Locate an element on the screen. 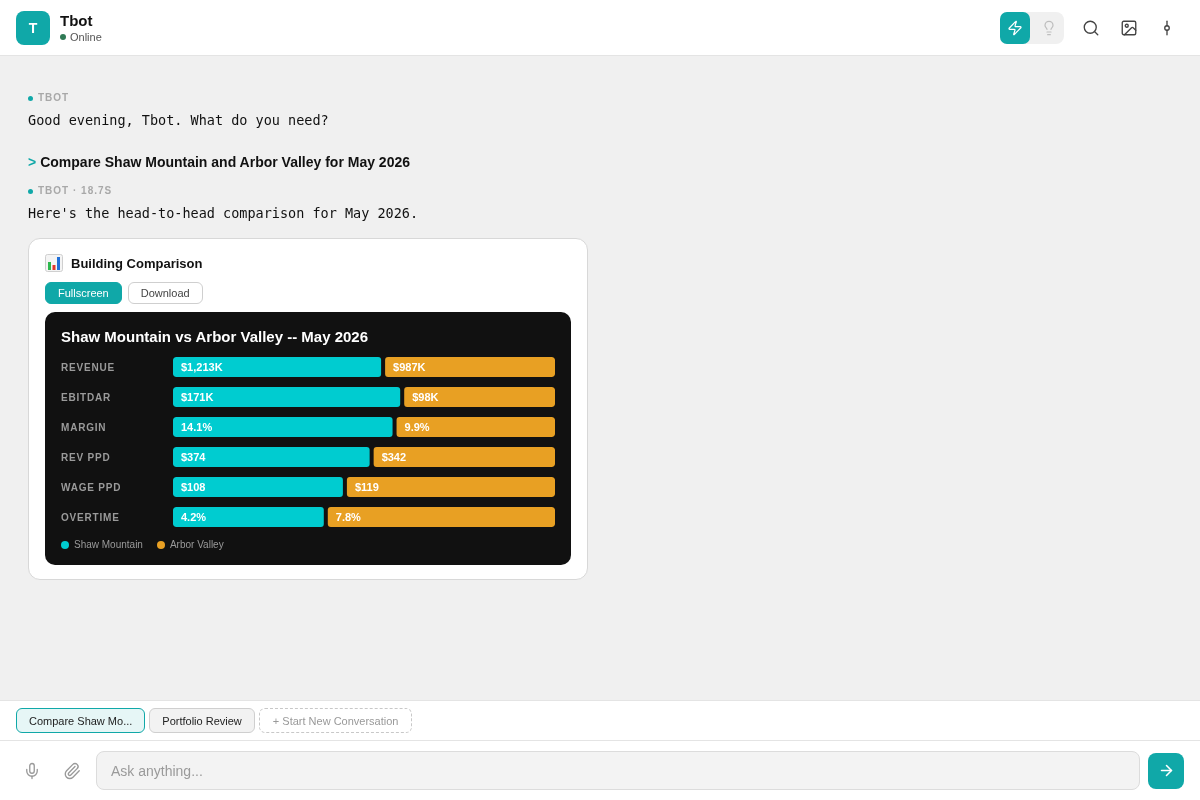 The height and width of the screenshot is (800, 1200). category-label: WAGE PPD is located at coordinates (91, 487).